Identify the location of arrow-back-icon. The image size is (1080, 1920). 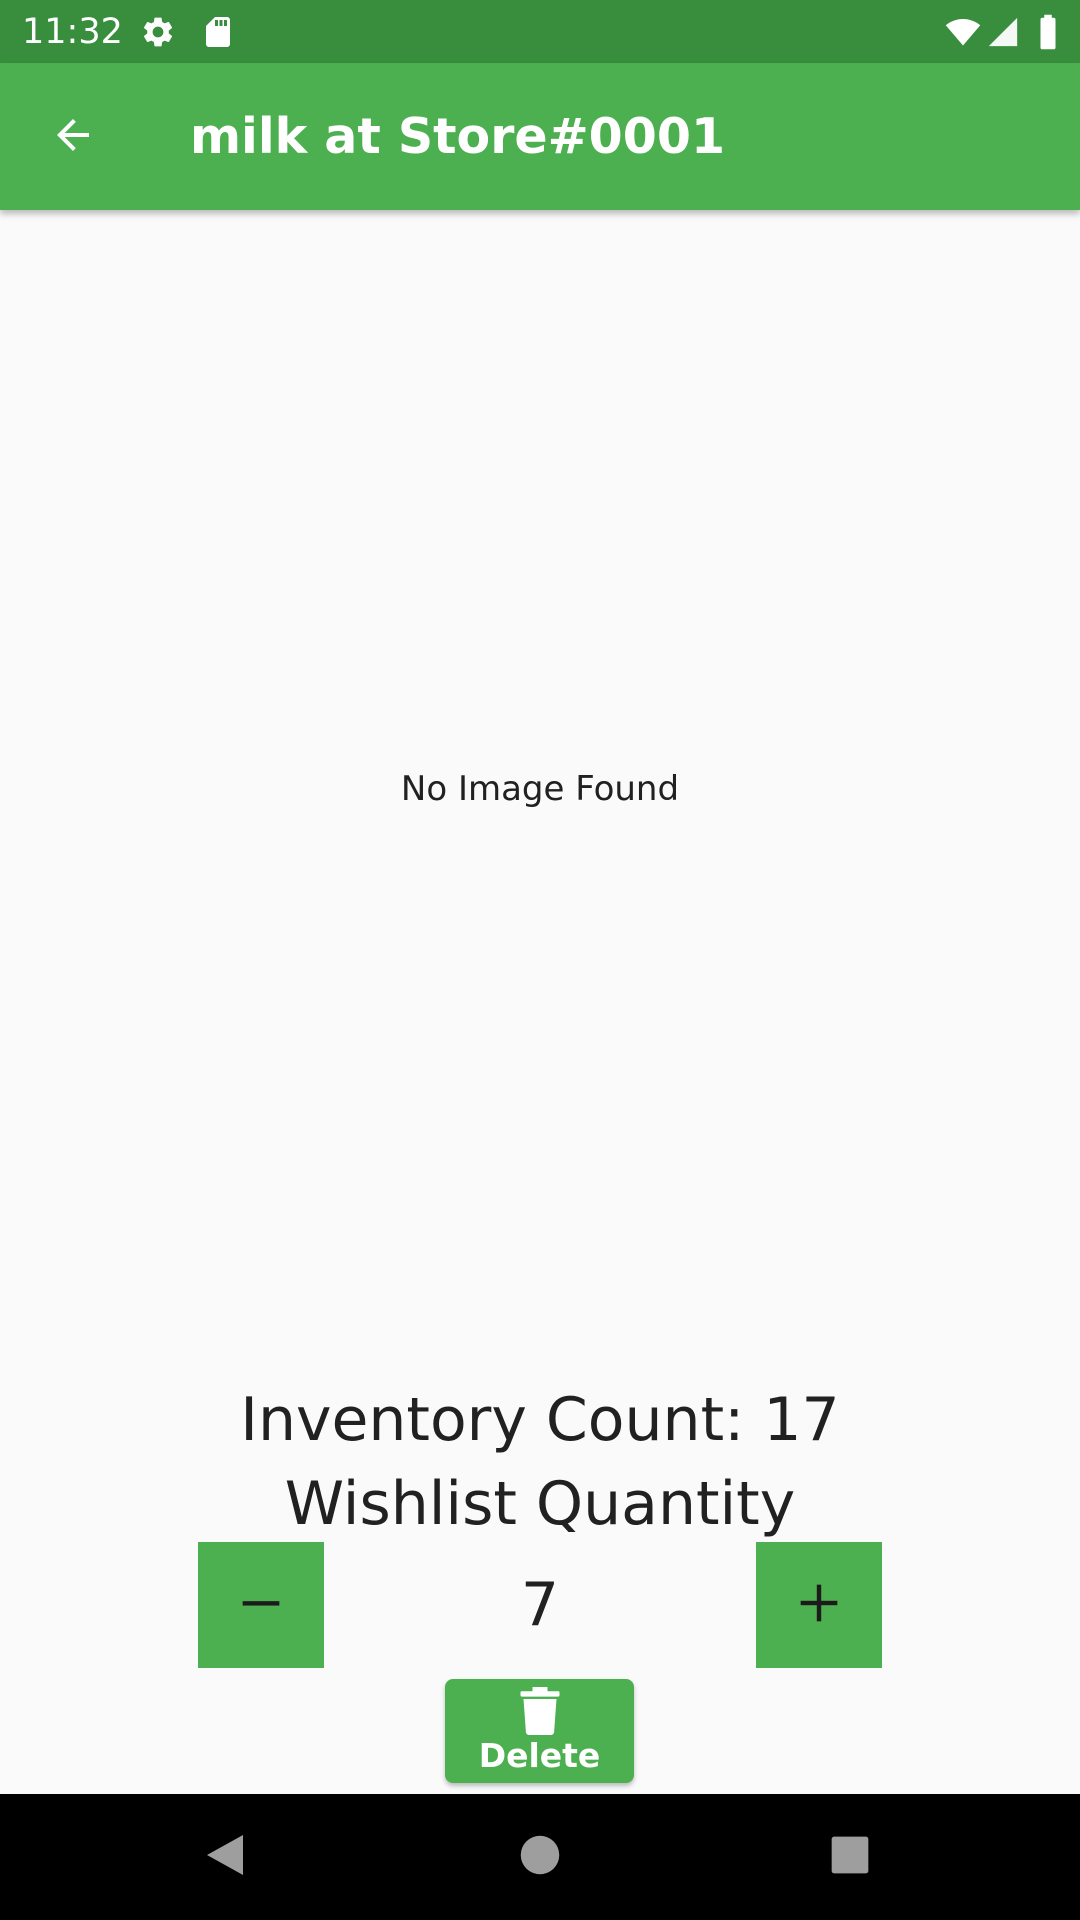
(73, 137).